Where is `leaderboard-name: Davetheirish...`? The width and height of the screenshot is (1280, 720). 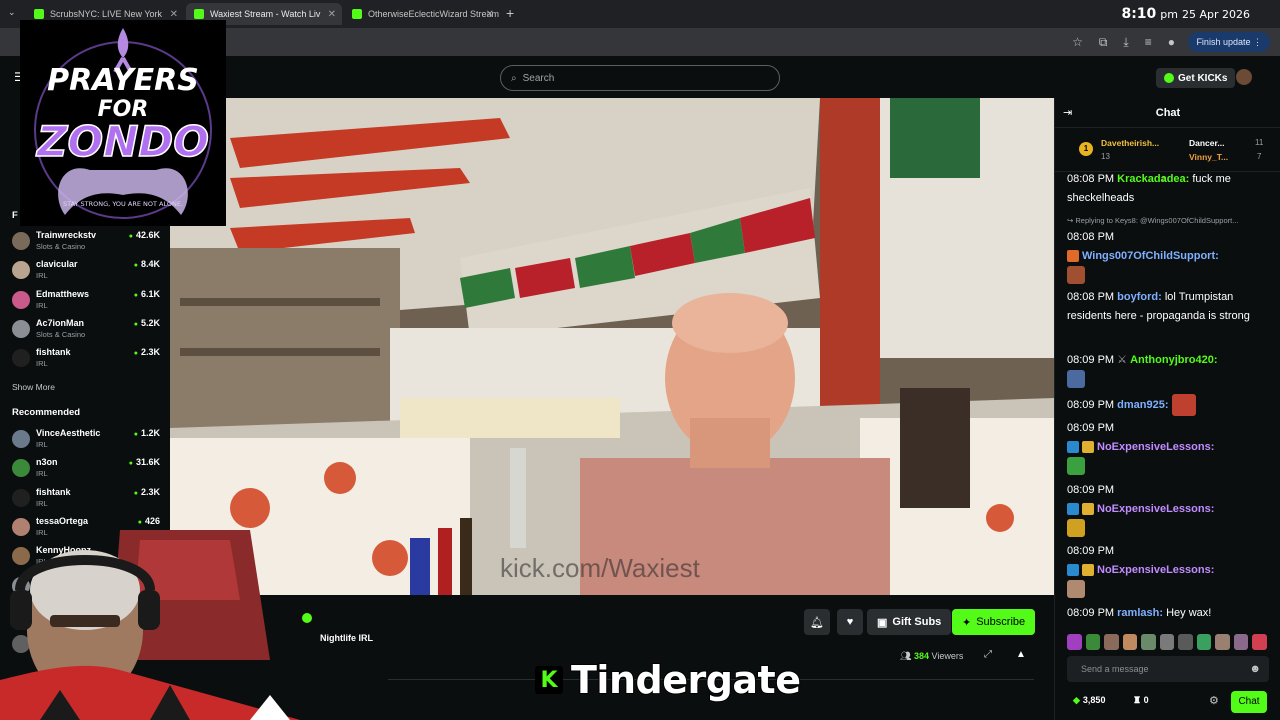
leaderboard-name: Davetheirish... is located at coordinates (1130, 143).